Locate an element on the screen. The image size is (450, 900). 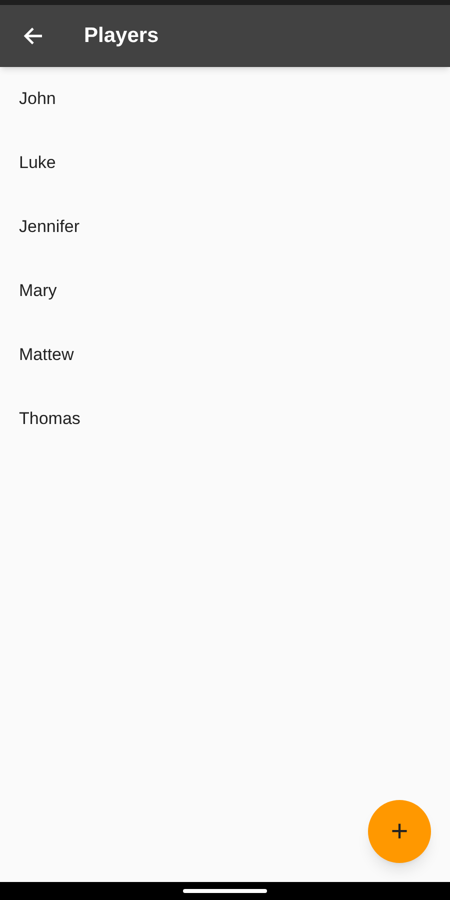
player-name: Luke is located at coordinates (37, 163).